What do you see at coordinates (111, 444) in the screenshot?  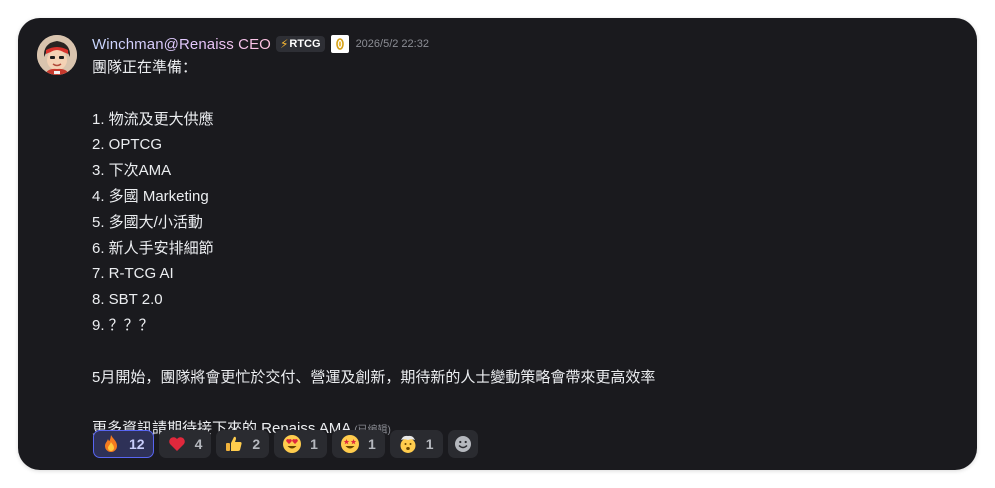 I see `fire-emoji-icon` at bounding box center [111, 444].